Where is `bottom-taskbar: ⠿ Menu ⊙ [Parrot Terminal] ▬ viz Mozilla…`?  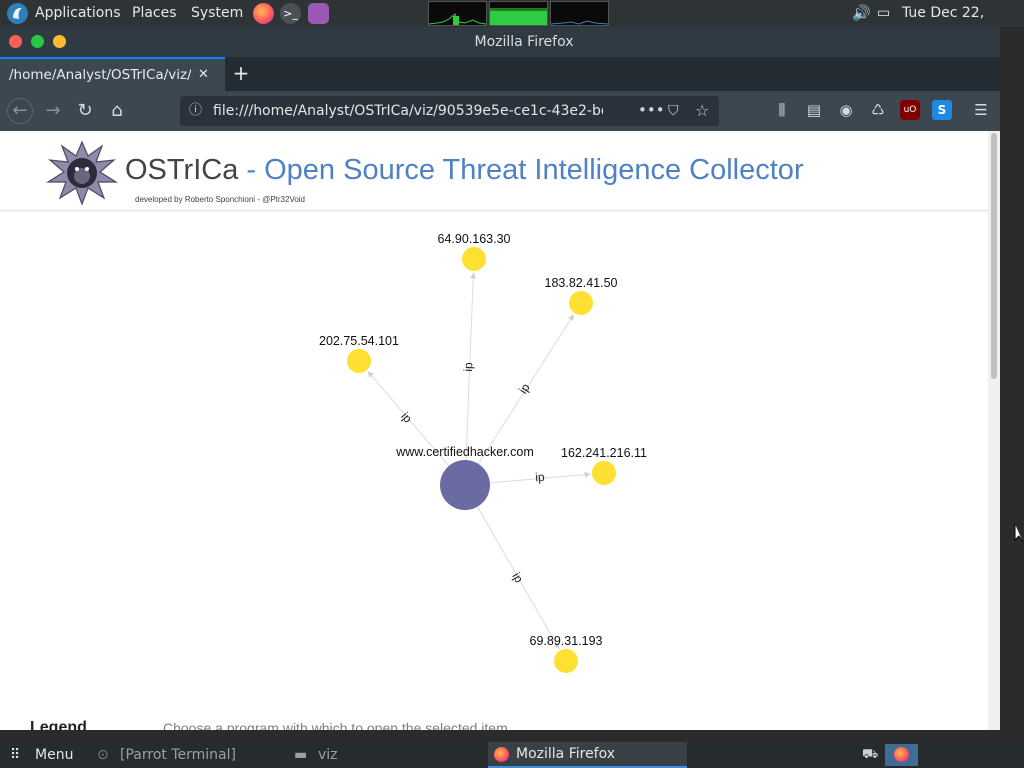 bottom-taskbar: ⠿ Menu ⊙ [Parrot Terminal] ▬ viz Mozilla… is located at coordinates (512, 755).